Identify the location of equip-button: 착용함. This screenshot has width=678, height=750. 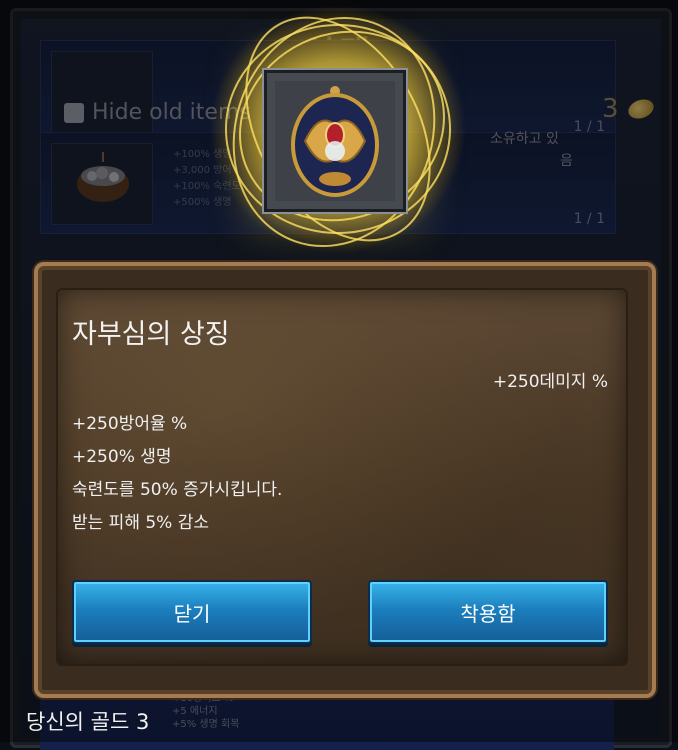
(488, 612).